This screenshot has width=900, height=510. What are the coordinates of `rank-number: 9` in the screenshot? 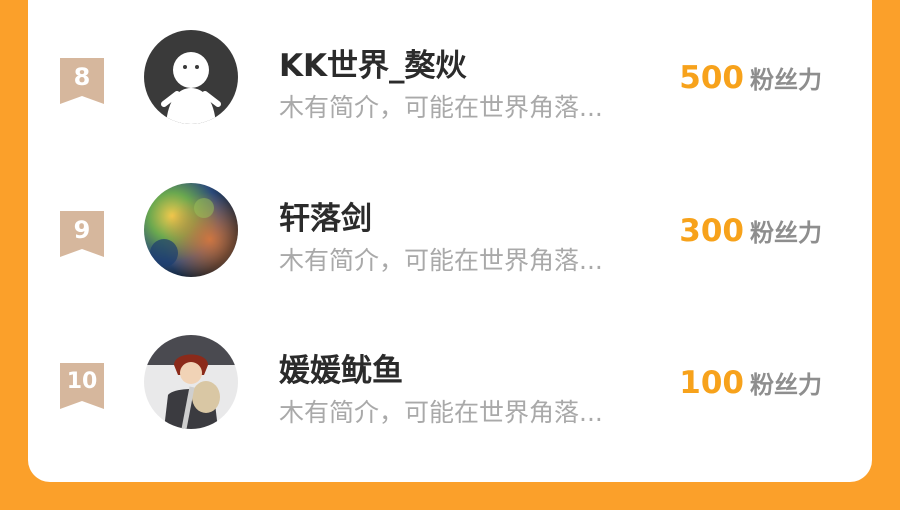 It's located at (82, 230).